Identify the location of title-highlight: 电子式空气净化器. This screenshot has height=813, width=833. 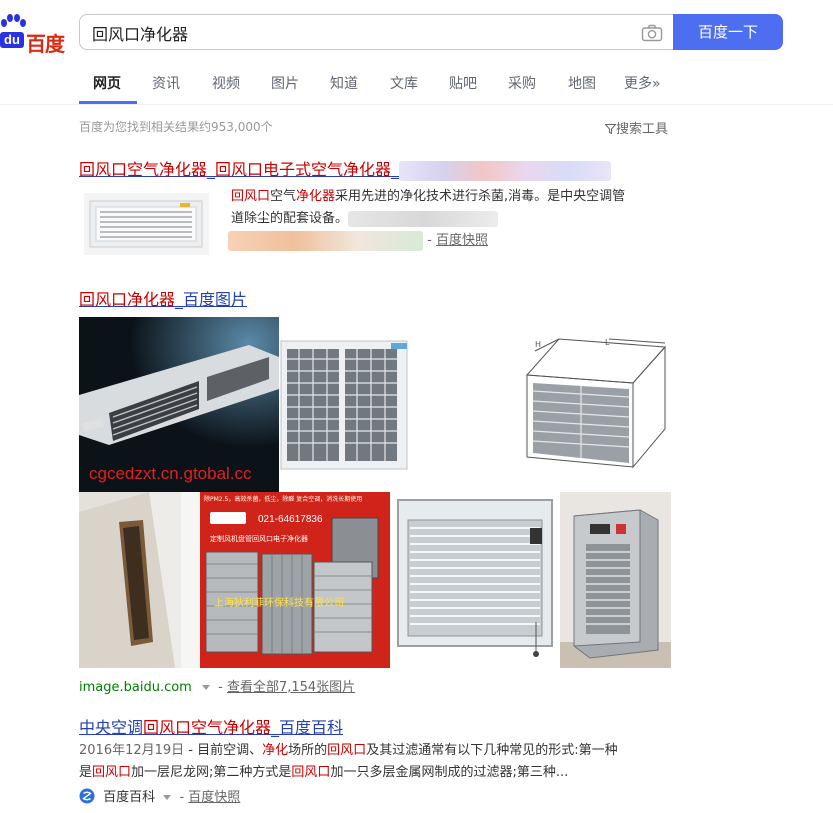
(327, 169).